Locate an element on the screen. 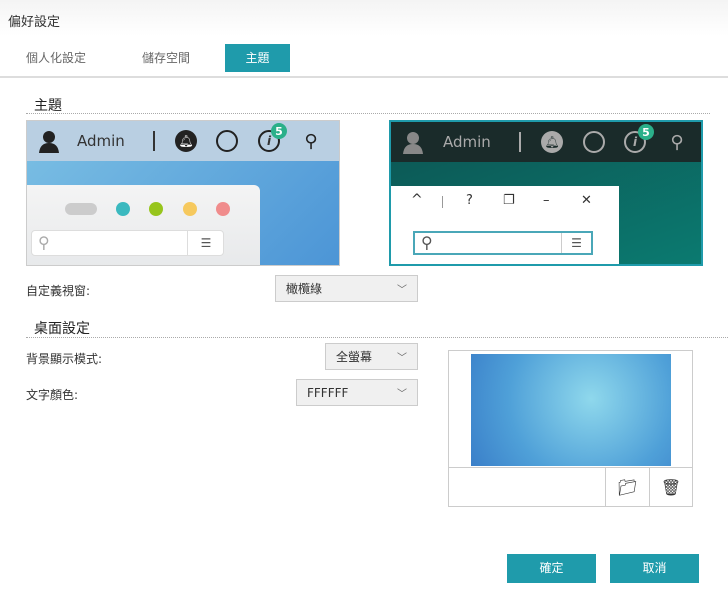 The height and width of the screenshot is (595, 728). bg-mode-select: 全螢幕 ﹀ is located at coordinates (371, 356).